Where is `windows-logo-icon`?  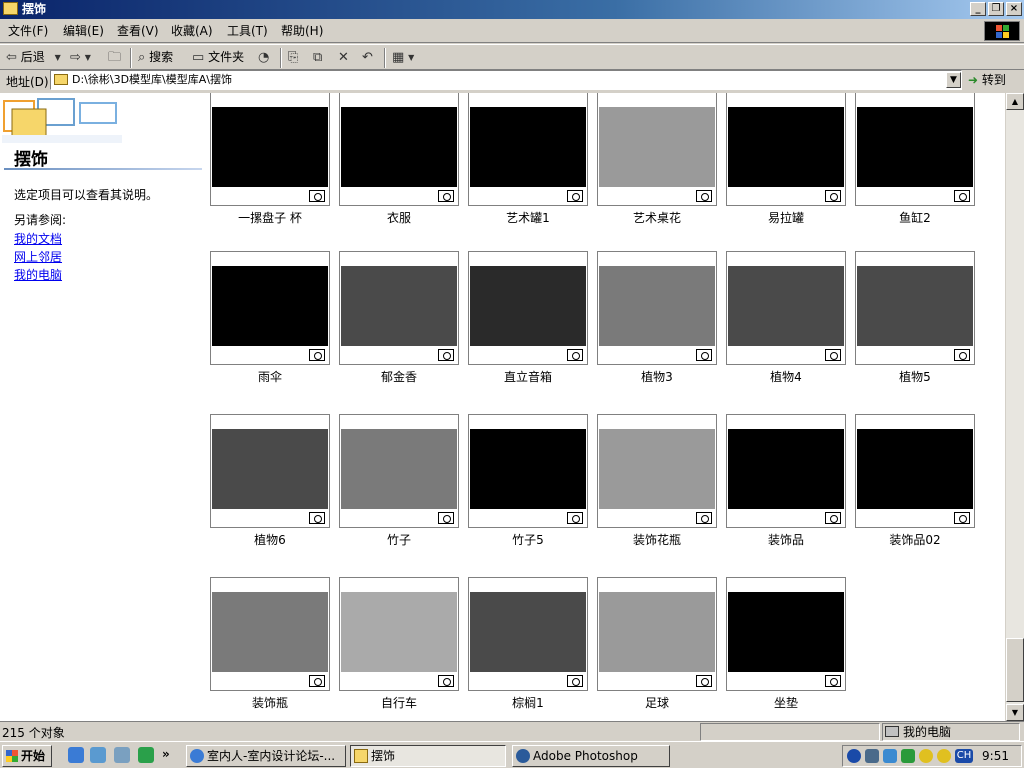
windows-logo-icon is located at coordinates (1002, 31).